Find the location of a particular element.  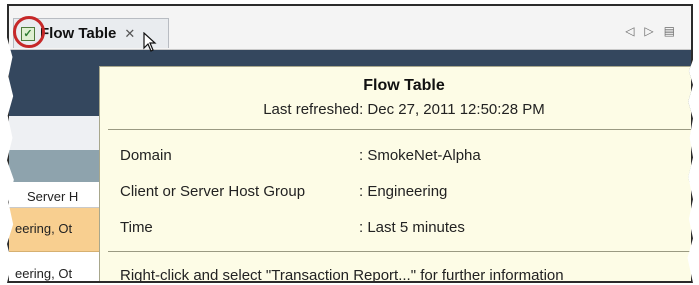

column-header-server-host: Server H is located at coordinates (59, 195).